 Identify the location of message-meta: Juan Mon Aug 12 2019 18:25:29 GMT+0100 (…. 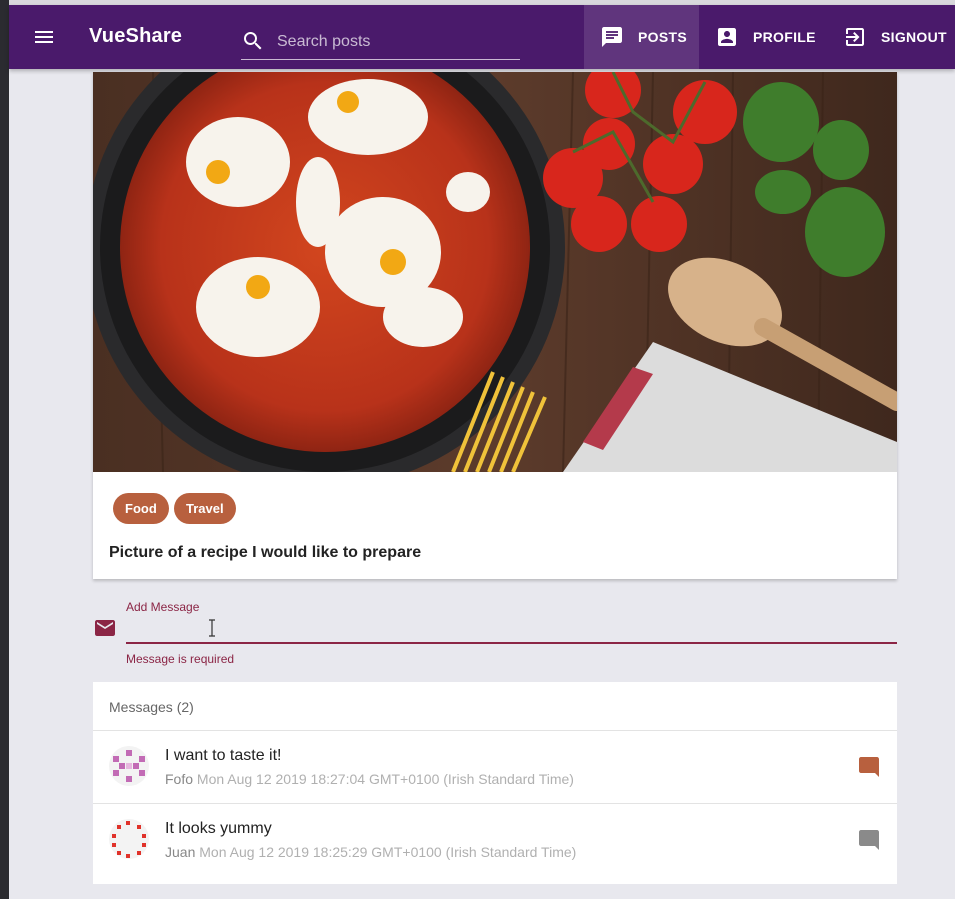
(370, 852).